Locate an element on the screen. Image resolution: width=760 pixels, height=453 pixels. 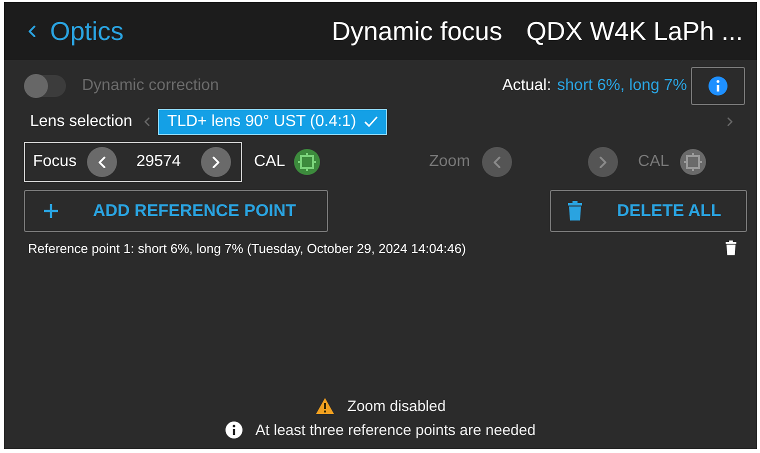
next-button is located at coordinates (215, 162).